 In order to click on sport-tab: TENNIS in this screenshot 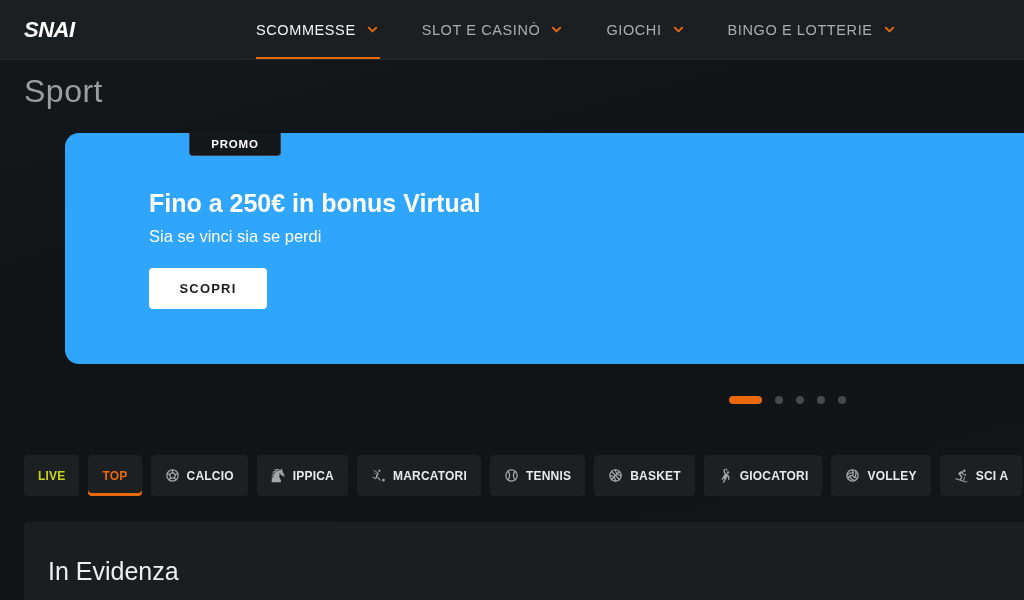, I will do `click(538, 475)`.